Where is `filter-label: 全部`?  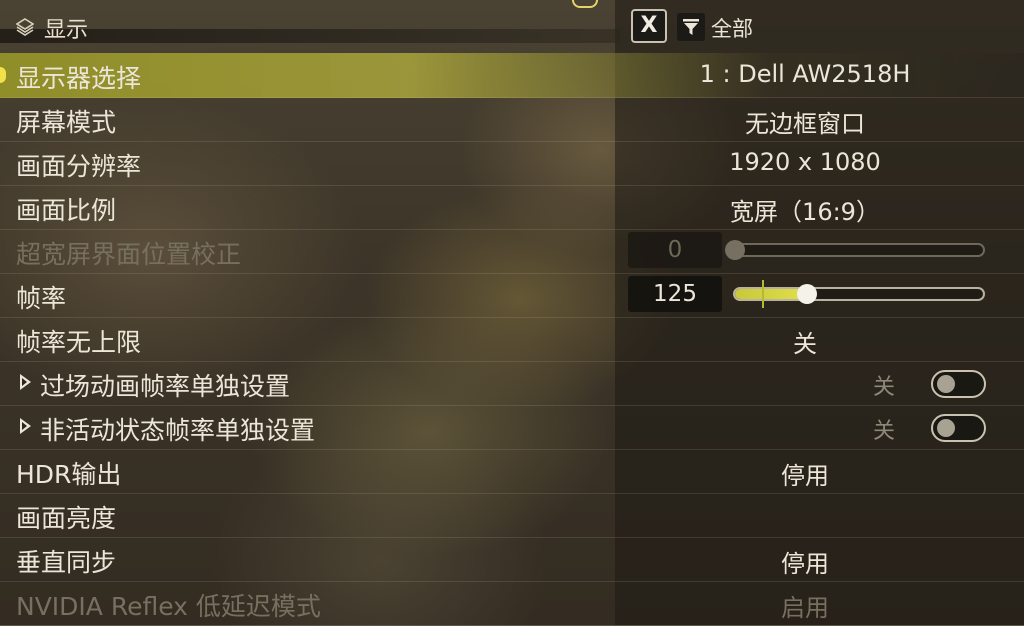
filter-label: 全部 is located at coordinates (732, 28).